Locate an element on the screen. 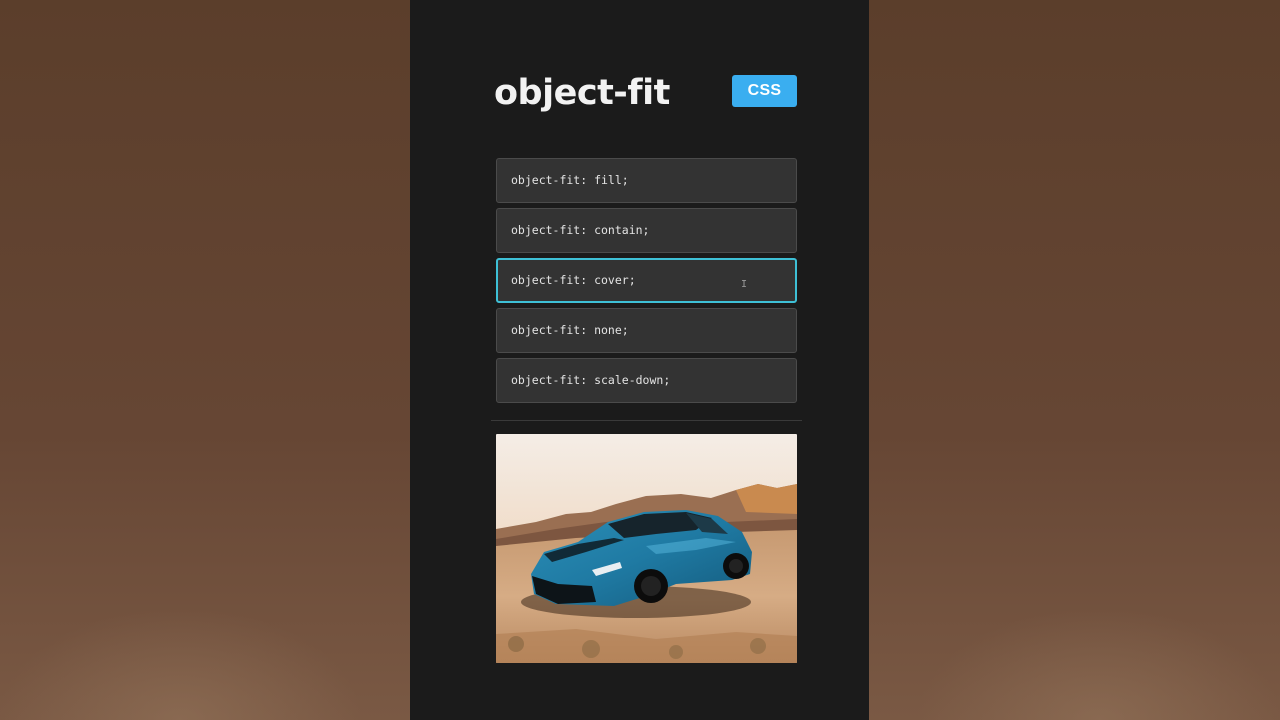 This screenshot has height=720, width=1280. option-label: object-fit: scale-down; is located at coordinates (591, 380).